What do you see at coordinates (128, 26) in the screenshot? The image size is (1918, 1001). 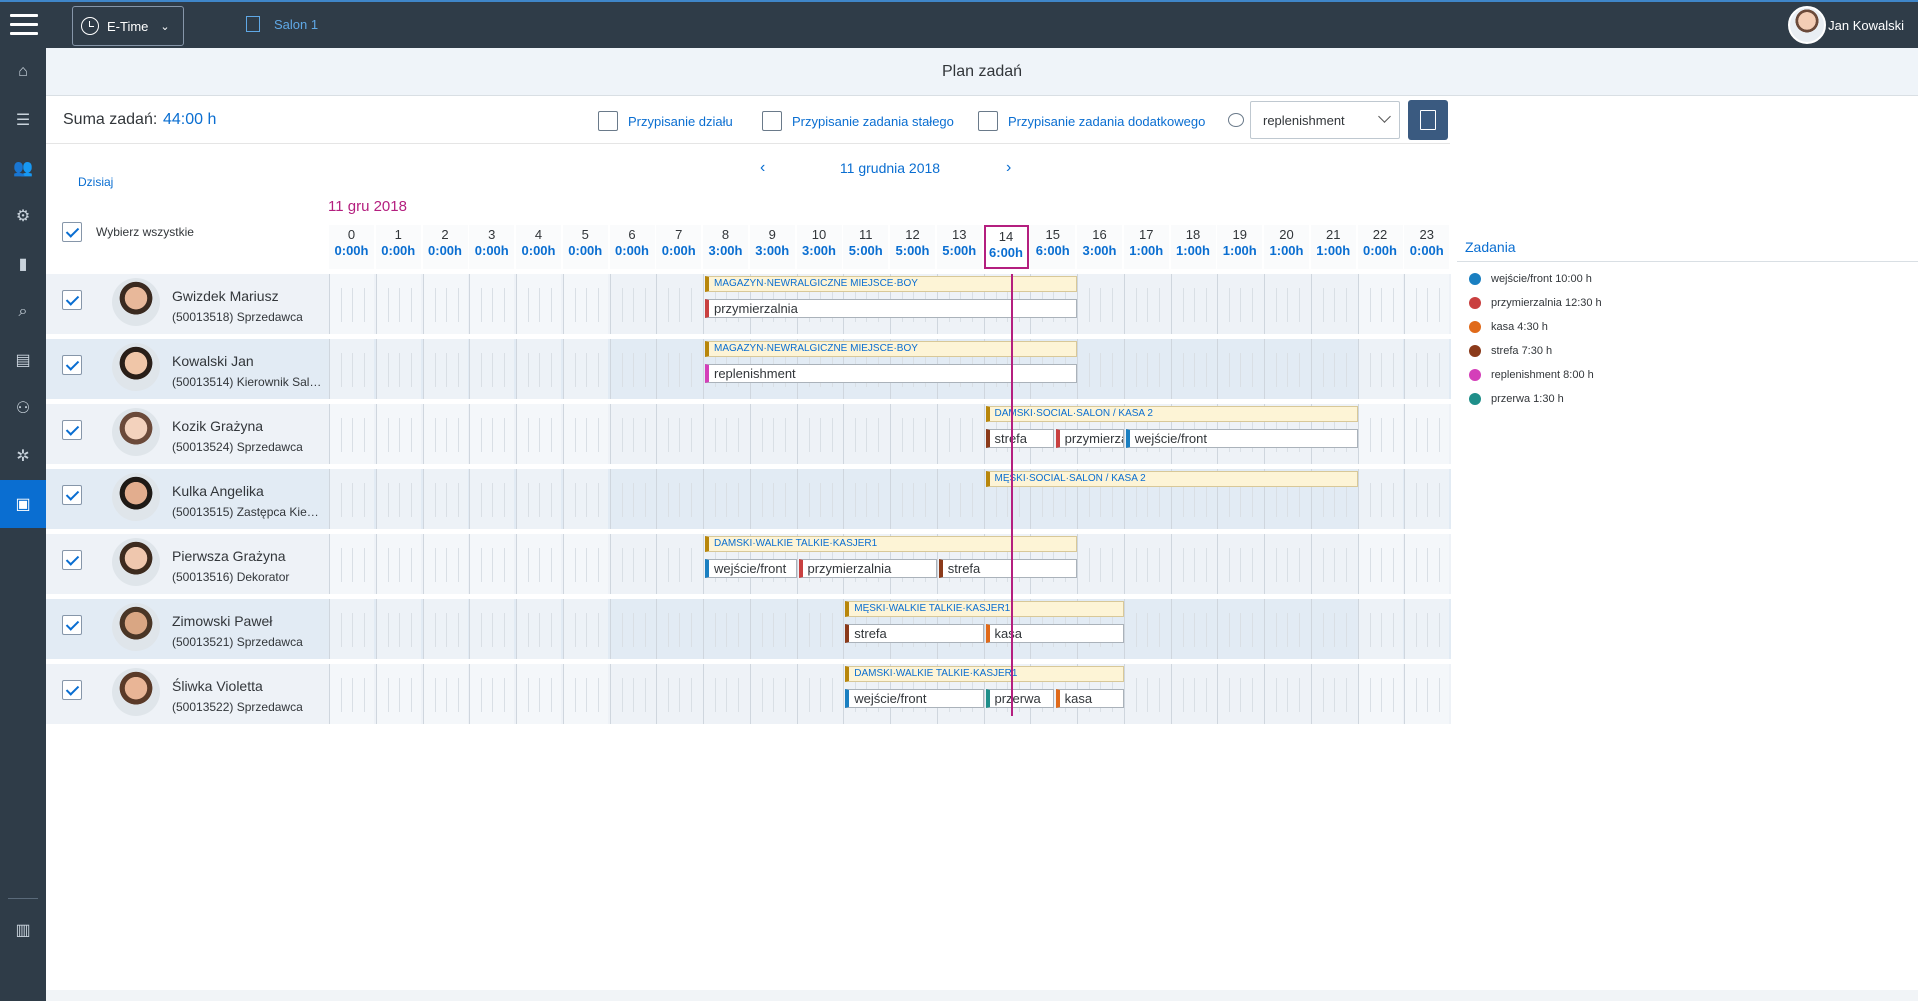 I see `app-switcher: E-Time ⌄` at bounding box center [128, 26].